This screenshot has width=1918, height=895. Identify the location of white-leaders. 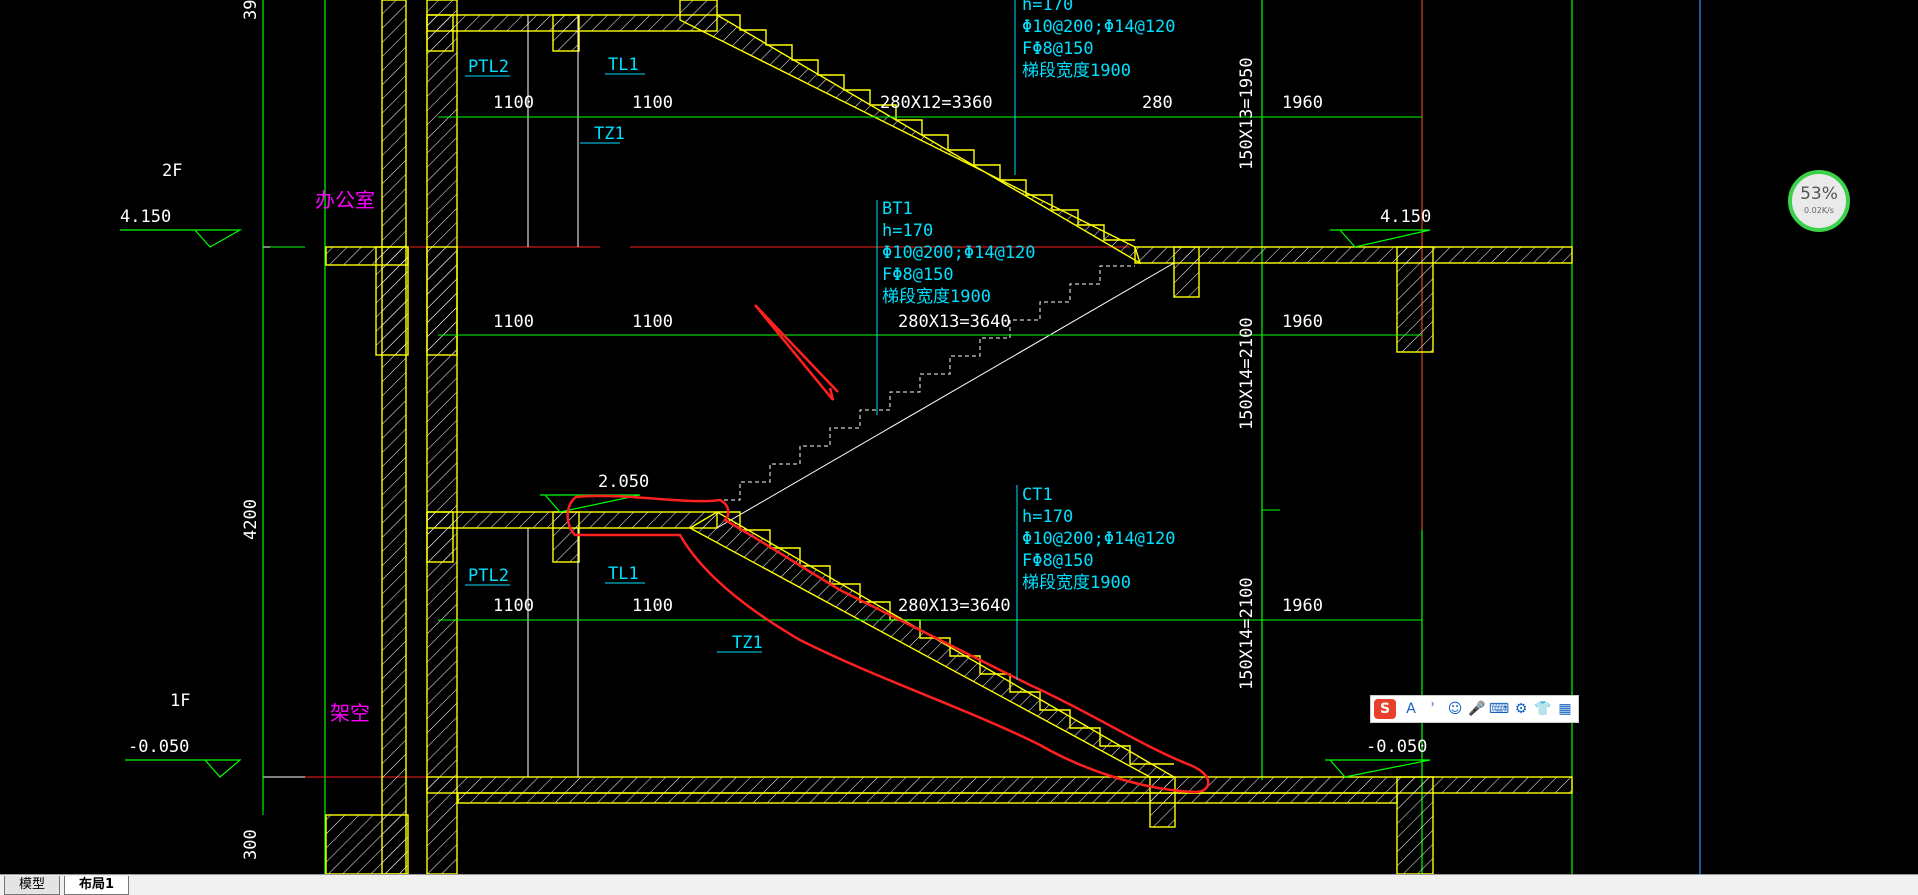
(421, 396).